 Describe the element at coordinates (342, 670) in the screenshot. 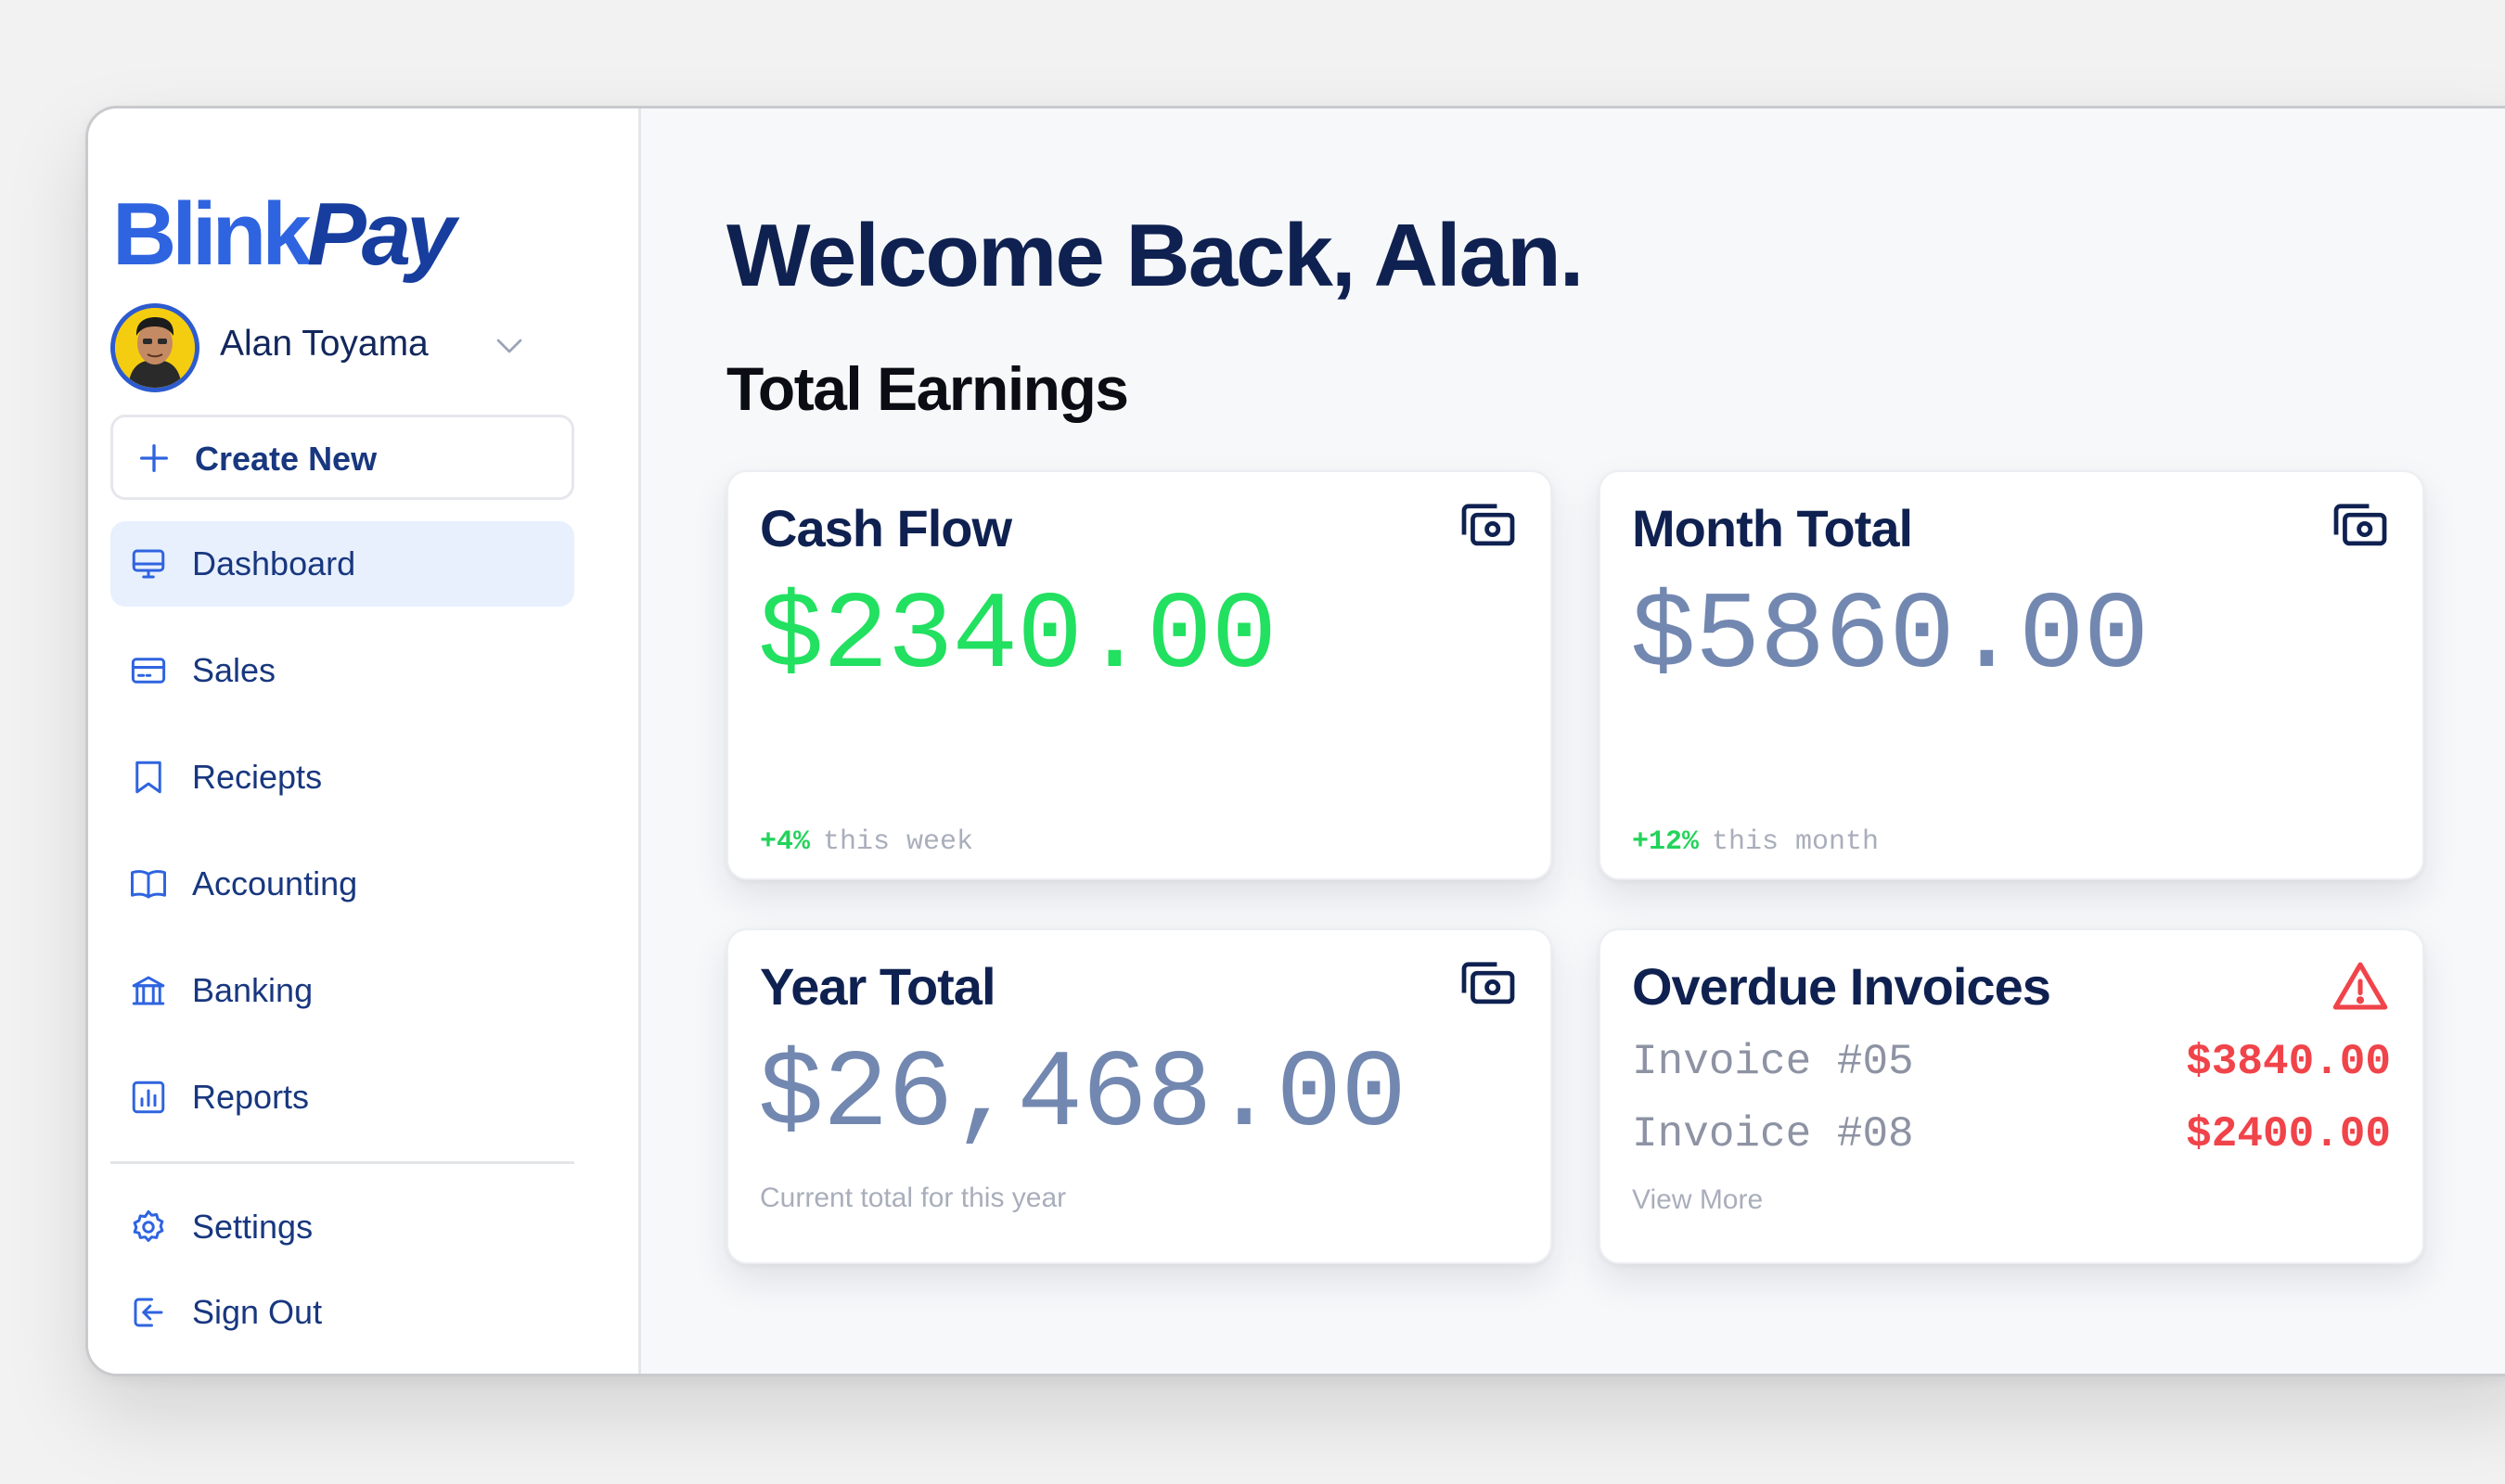

I see `sidebar-item-sales: Sales` at that location.